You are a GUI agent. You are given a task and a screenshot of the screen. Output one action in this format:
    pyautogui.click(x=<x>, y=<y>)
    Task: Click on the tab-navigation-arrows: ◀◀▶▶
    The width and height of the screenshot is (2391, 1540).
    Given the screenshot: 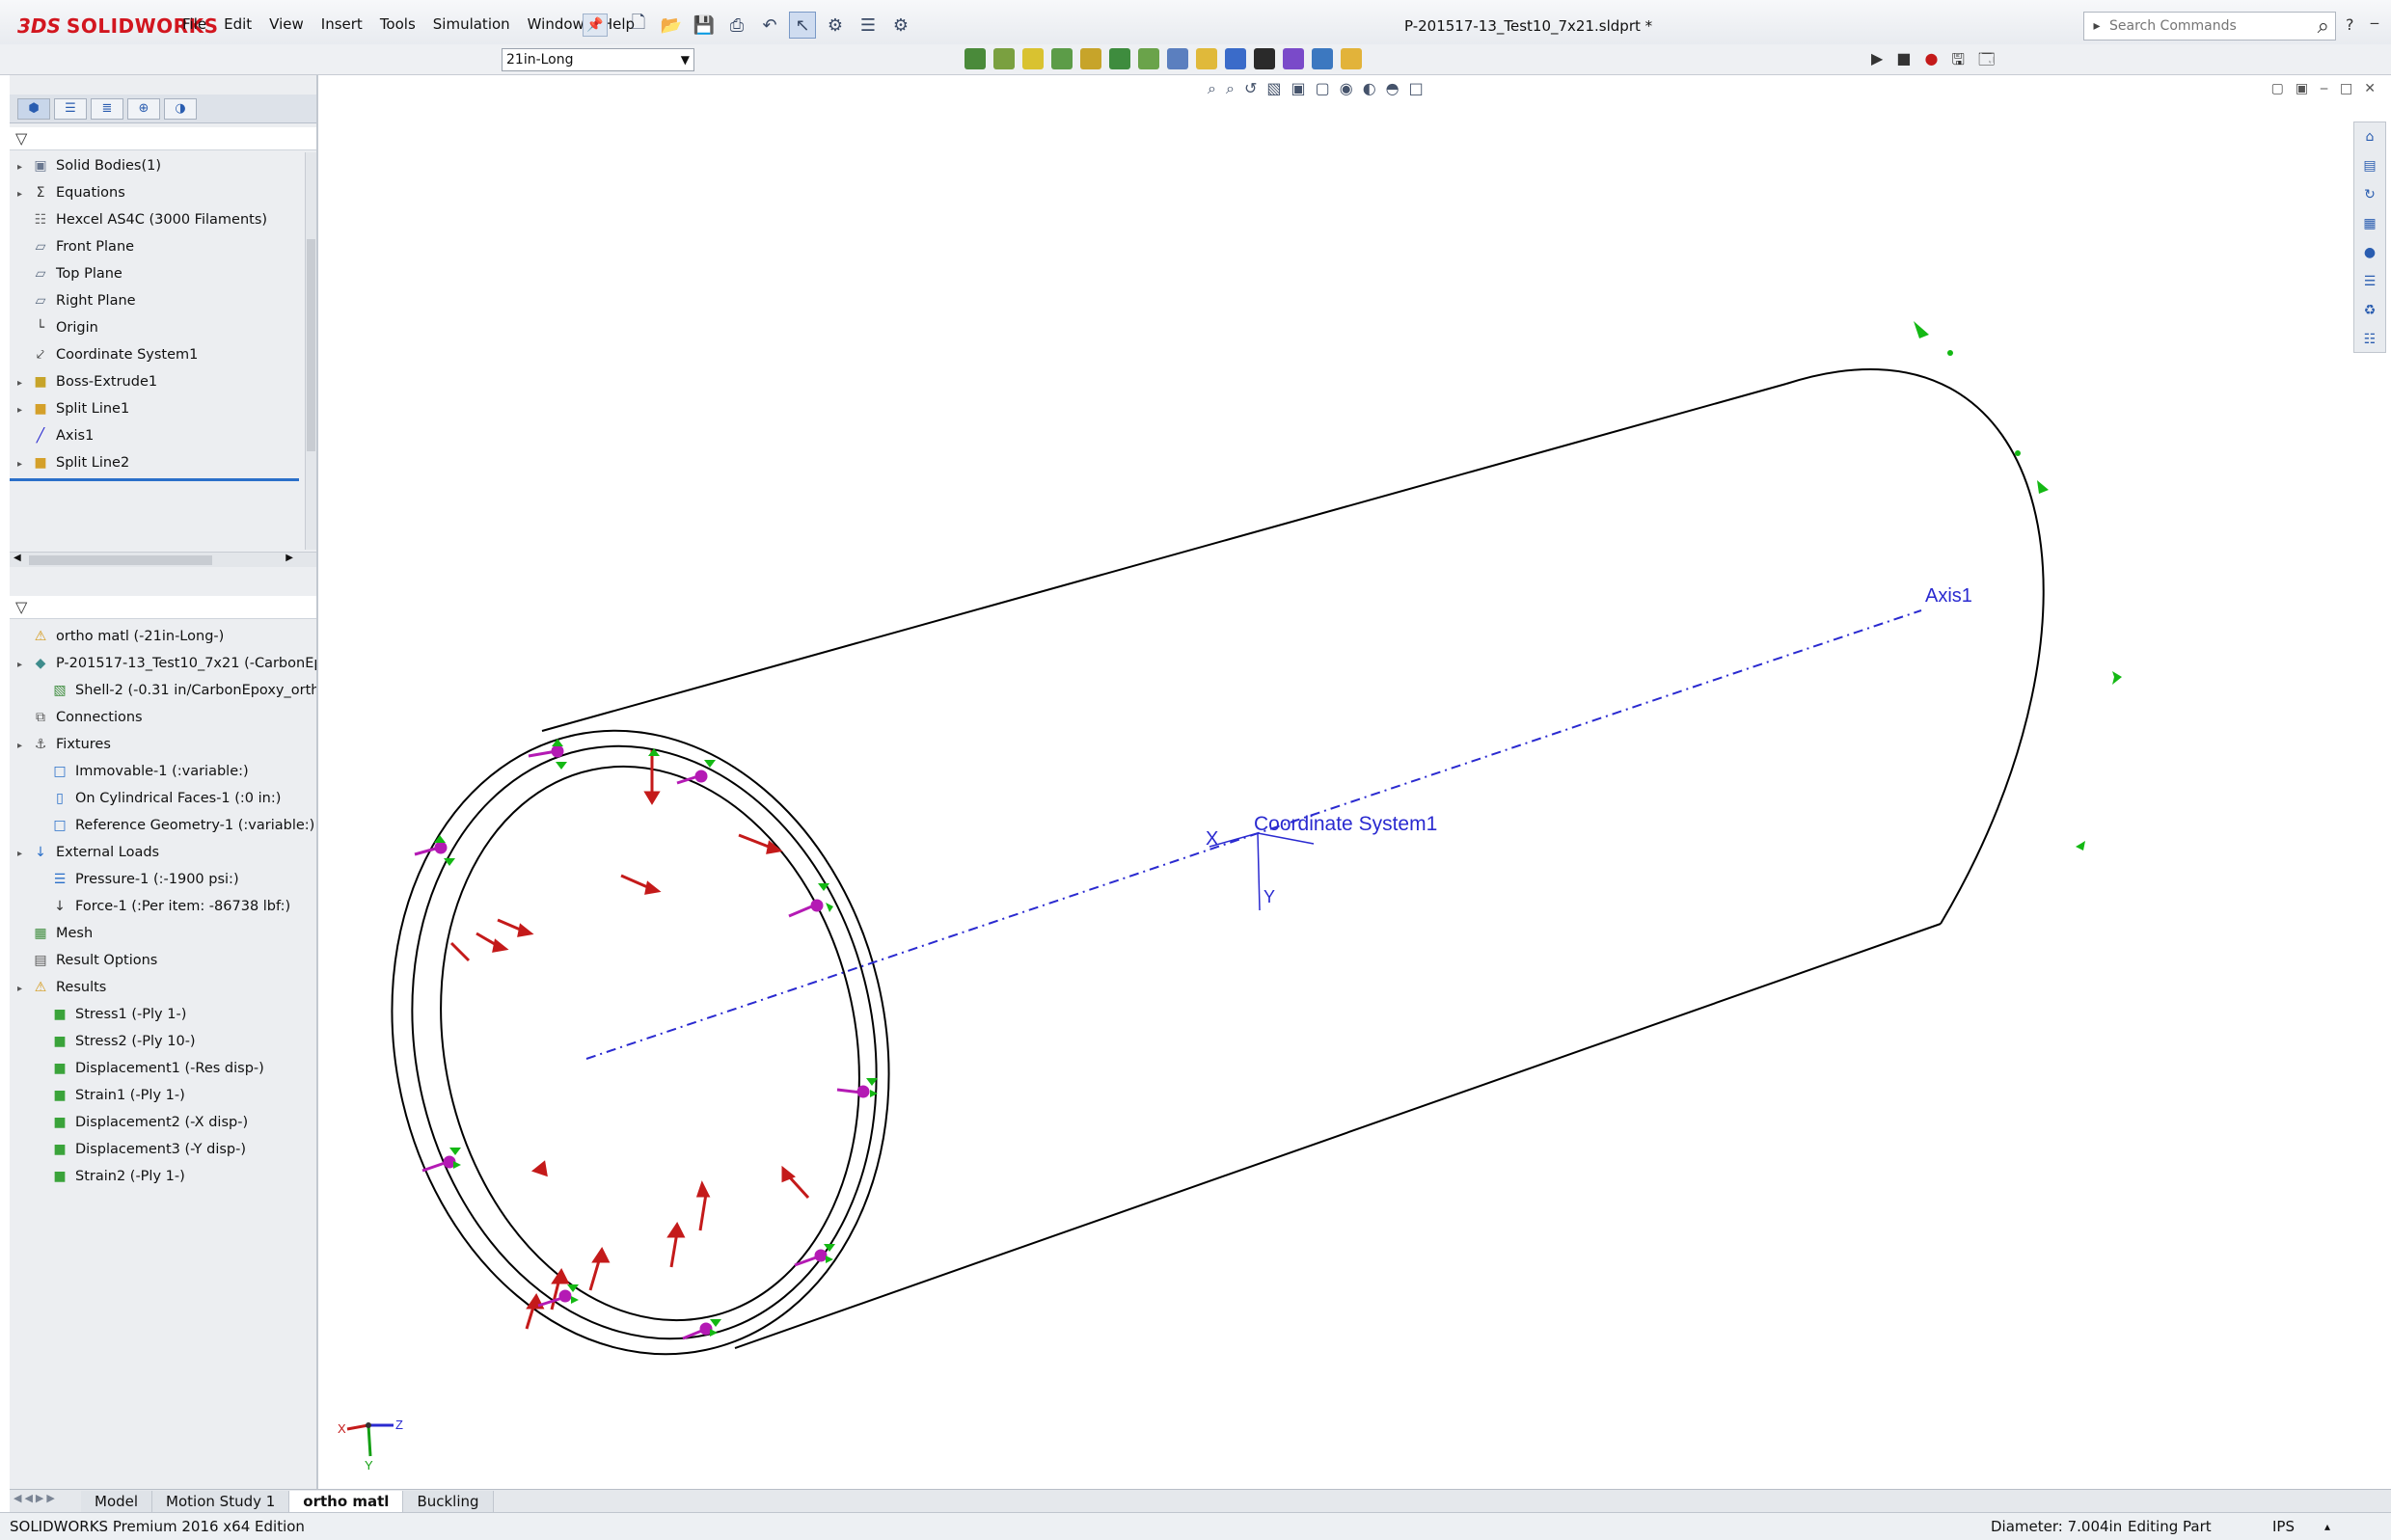 What is the action you would take?
    pyautogui.click(x=47, y=1501)
    